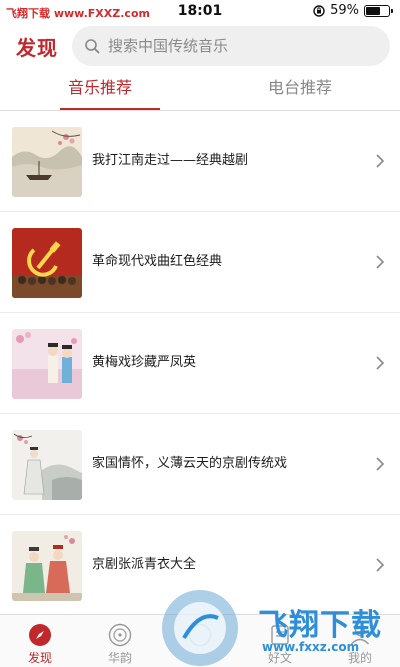 Image resolution: width=400 pixels, height=667 pixels. Describe the element at coordinates (37, 48) in the screenshot. I see `page-title: 发现` at that location.